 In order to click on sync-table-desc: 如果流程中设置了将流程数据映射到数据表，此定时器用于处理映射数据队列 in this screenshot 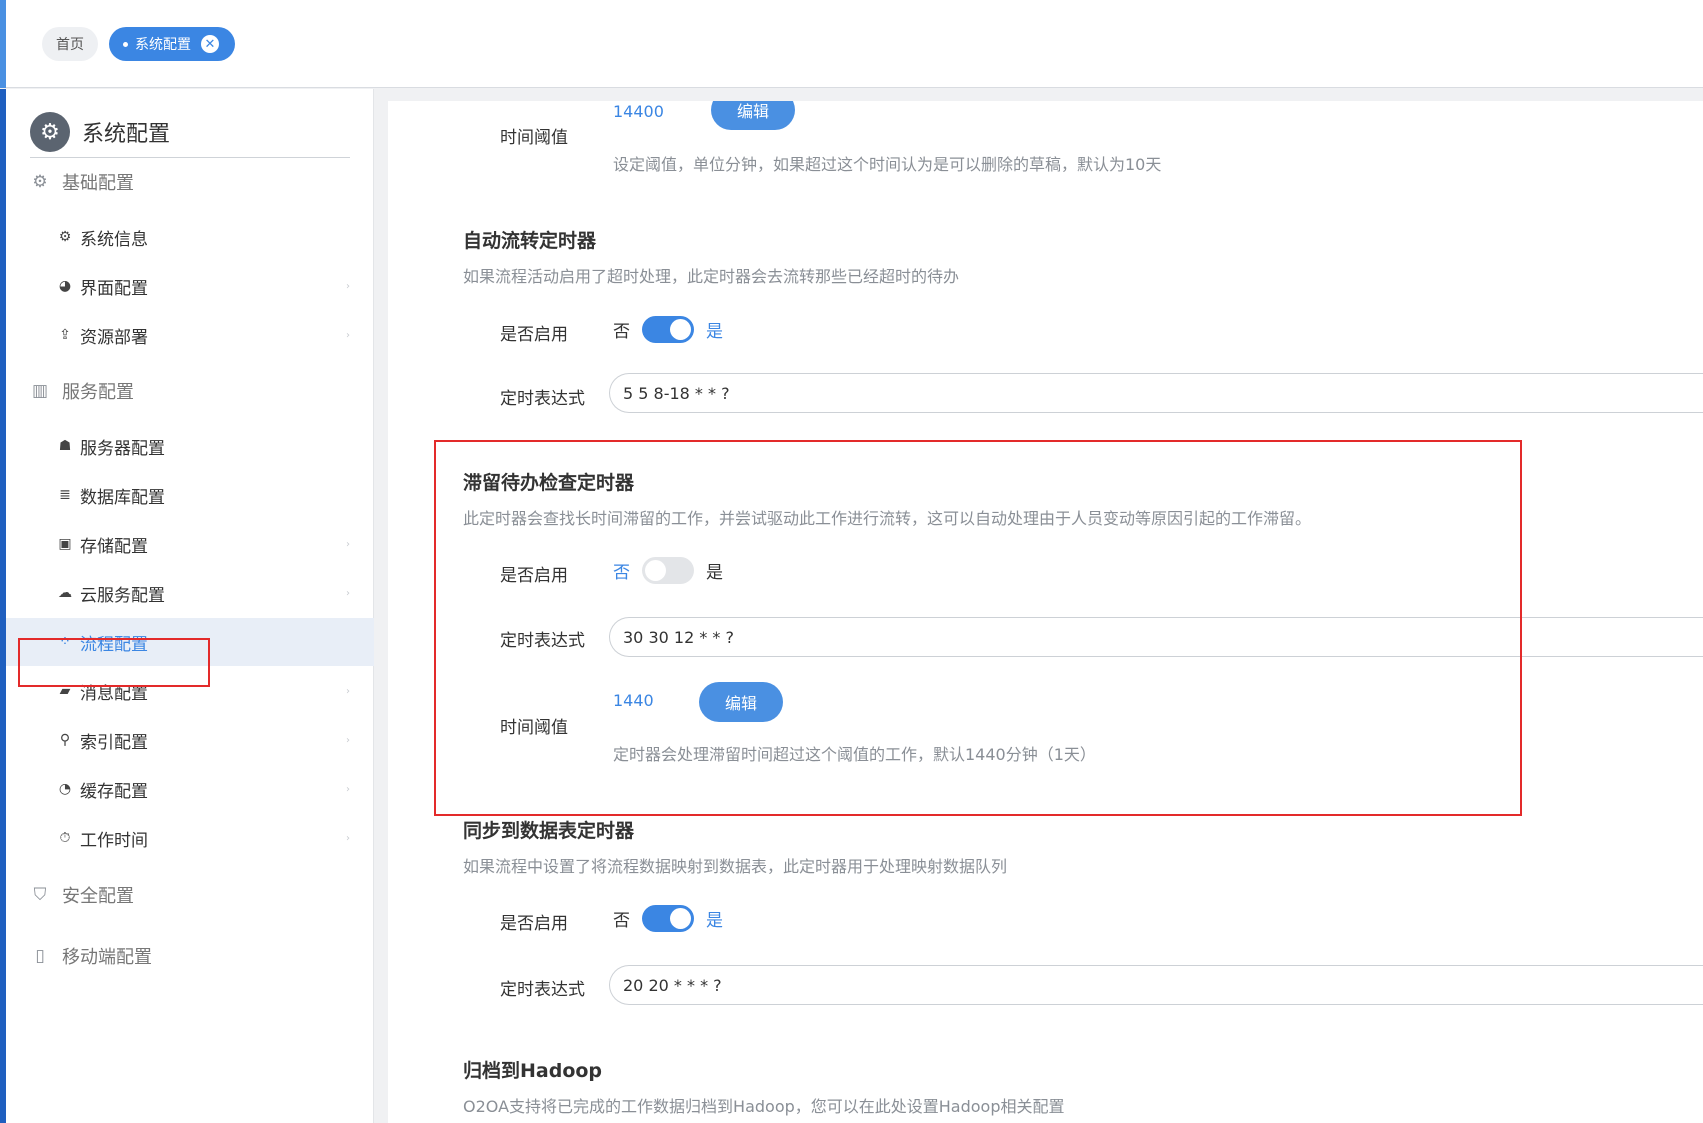, I will do `click(735, 866)`.